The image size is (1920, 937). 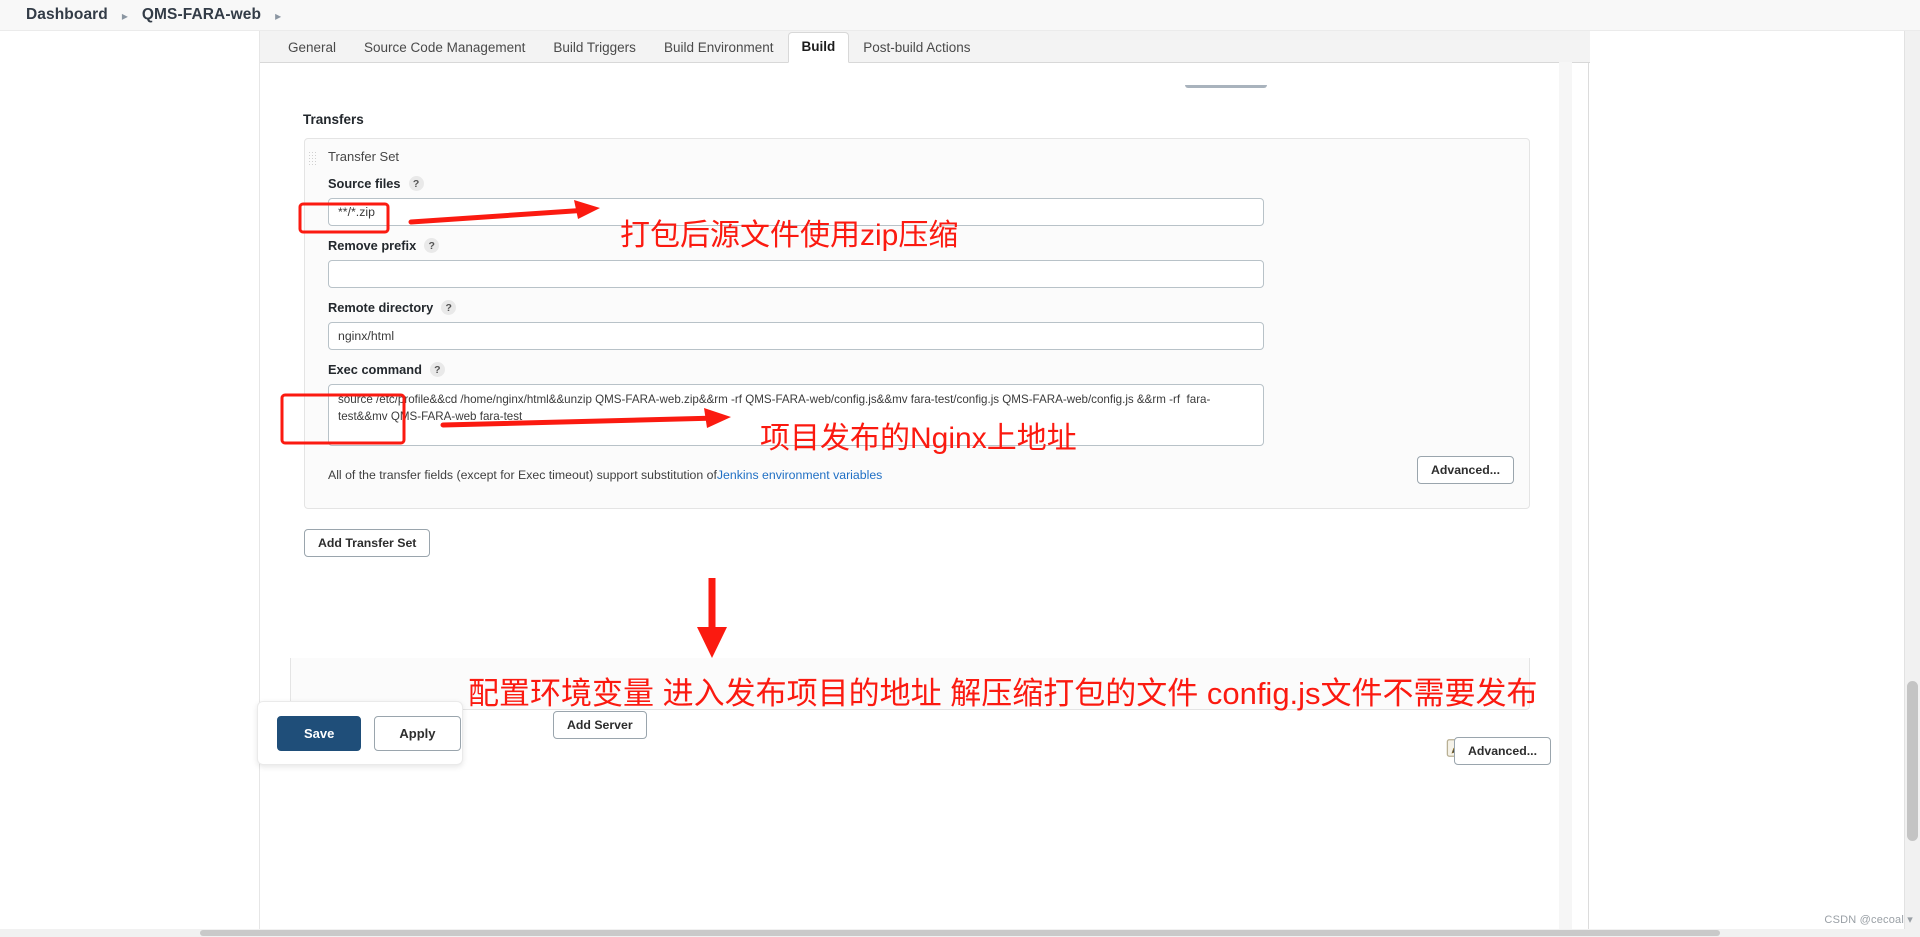 What do you see at coordinates (364, 183) in the screenshot?
I see `source-files-label: Source files` at bounding box center [364, 183].